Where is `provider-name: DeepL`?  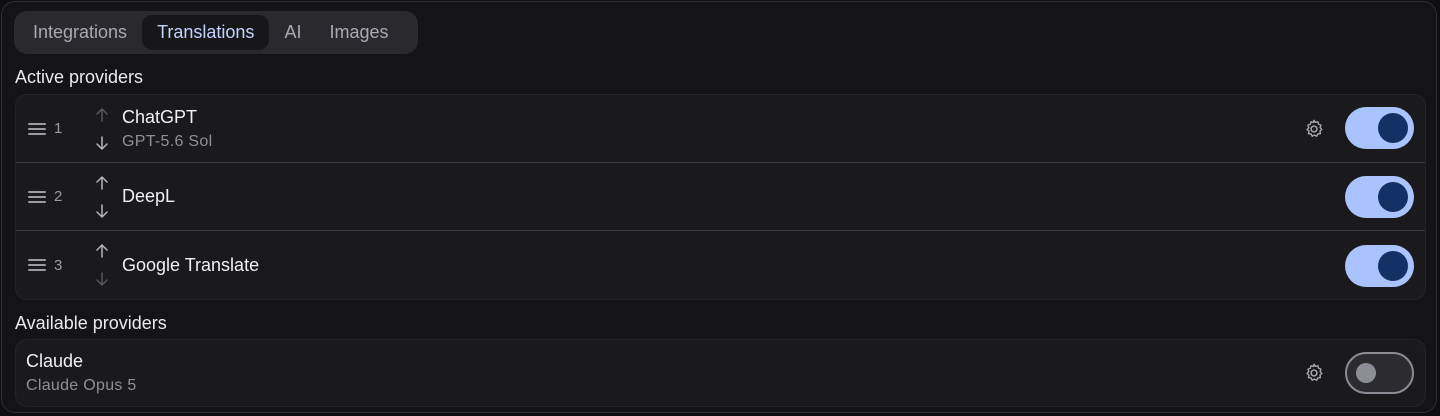
provider-name: DeepL is located at coordinates (149, 196).